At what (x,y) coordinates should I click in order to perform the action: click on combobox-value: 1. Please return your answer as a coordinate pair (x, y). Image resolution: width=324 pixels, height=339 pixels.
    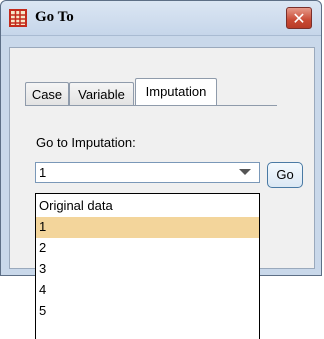
    Looking at the image, I should click on (43, 172).